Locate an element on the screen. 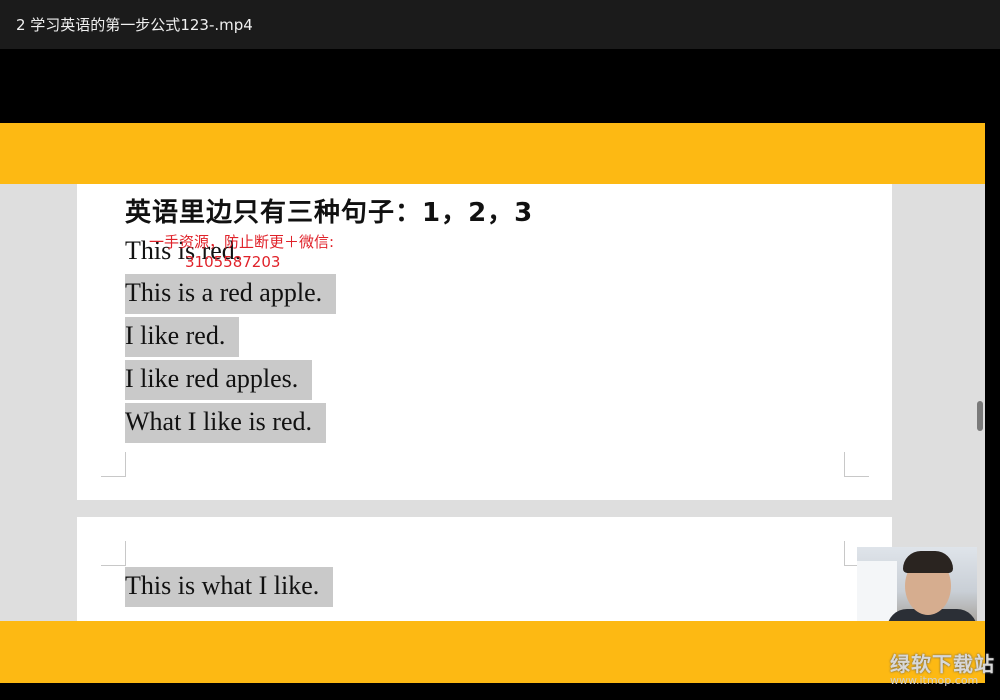  watermark-line-1: 一手资源，防止断更＋微信: is located at coordinates (242, 242).